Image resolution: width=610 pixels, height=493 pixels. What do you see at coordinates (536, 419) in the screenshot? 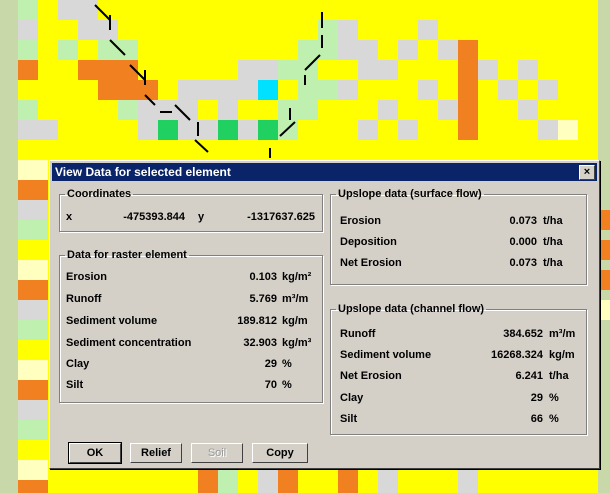
I see `channel-value-silt: 66` at bounding box center [536, 419].